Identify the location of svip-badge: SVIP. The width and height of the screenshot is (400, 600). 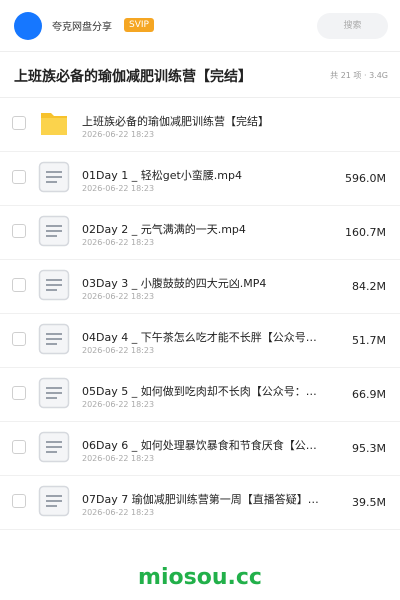
(139, 25).